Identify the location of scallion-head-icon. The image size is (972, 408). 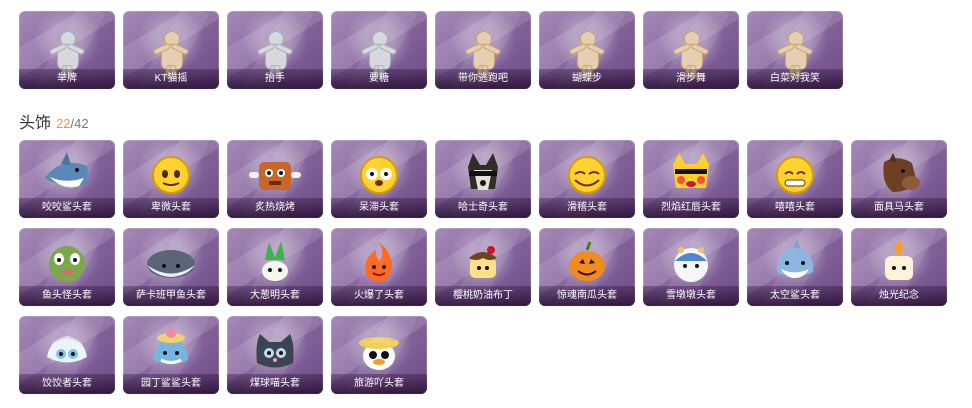
(275, 262).